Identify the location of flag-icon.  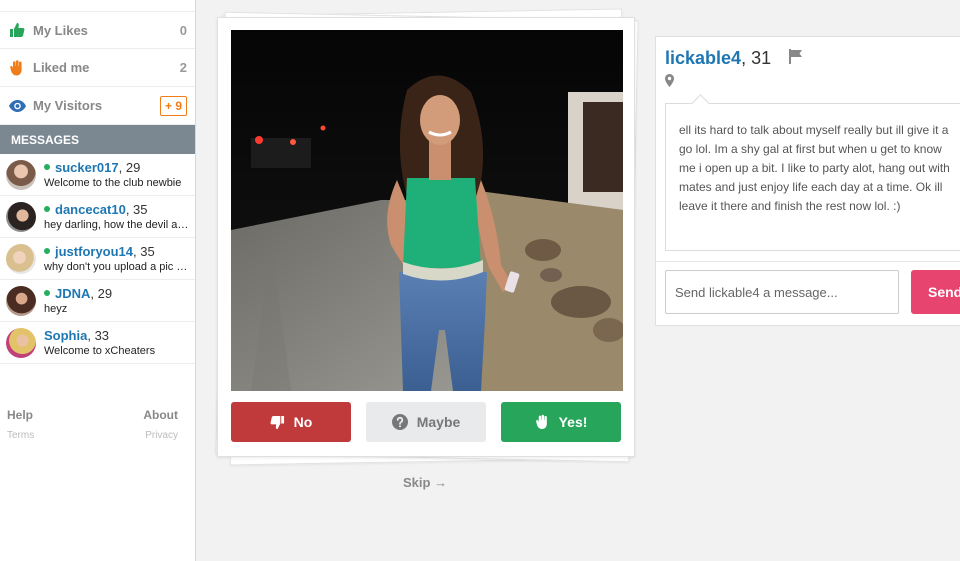
(796, 59).